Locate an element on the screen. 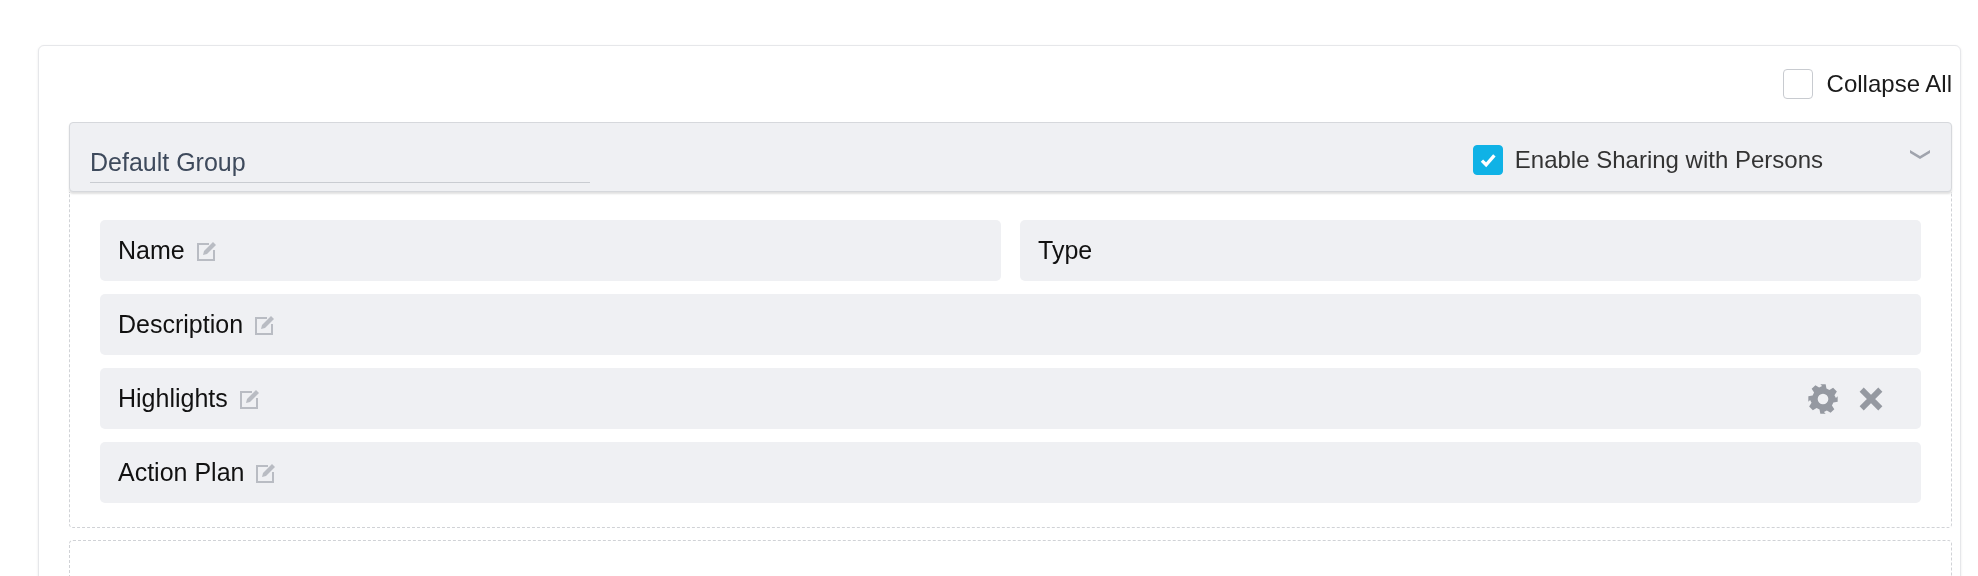  field-label: Action Plan is located at coordinates (181, 472).